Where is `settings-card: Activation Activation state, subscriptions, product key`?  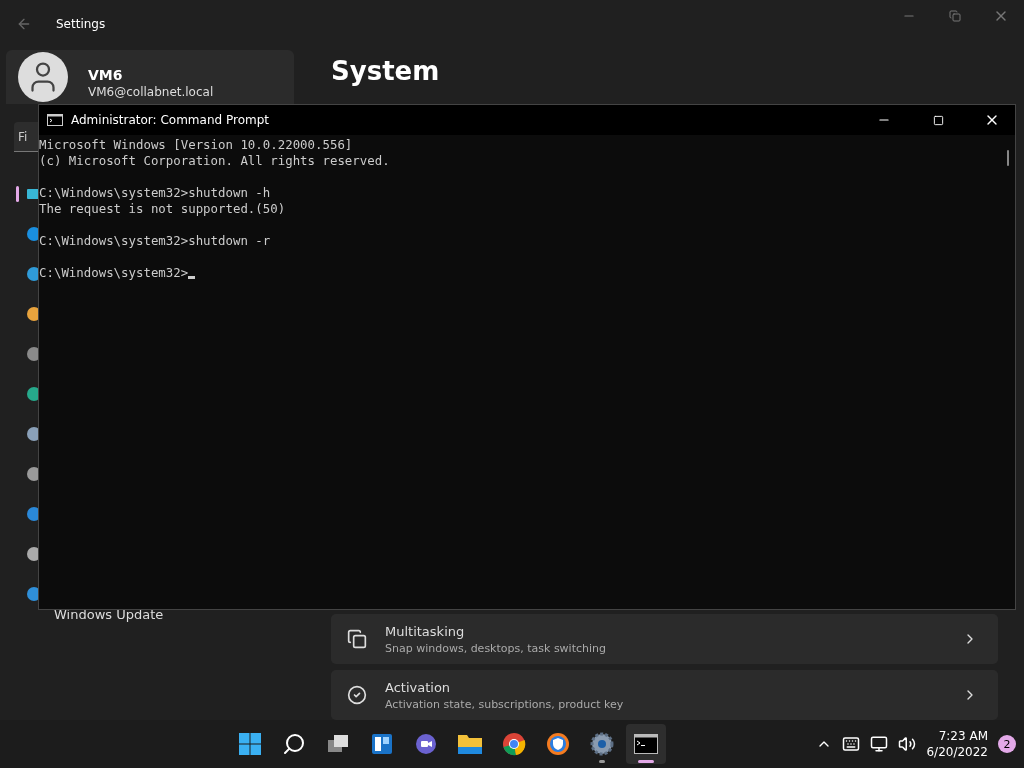
settings-card: Activation Activation state, subscriptions, product key is located at coordinates (664, 695).